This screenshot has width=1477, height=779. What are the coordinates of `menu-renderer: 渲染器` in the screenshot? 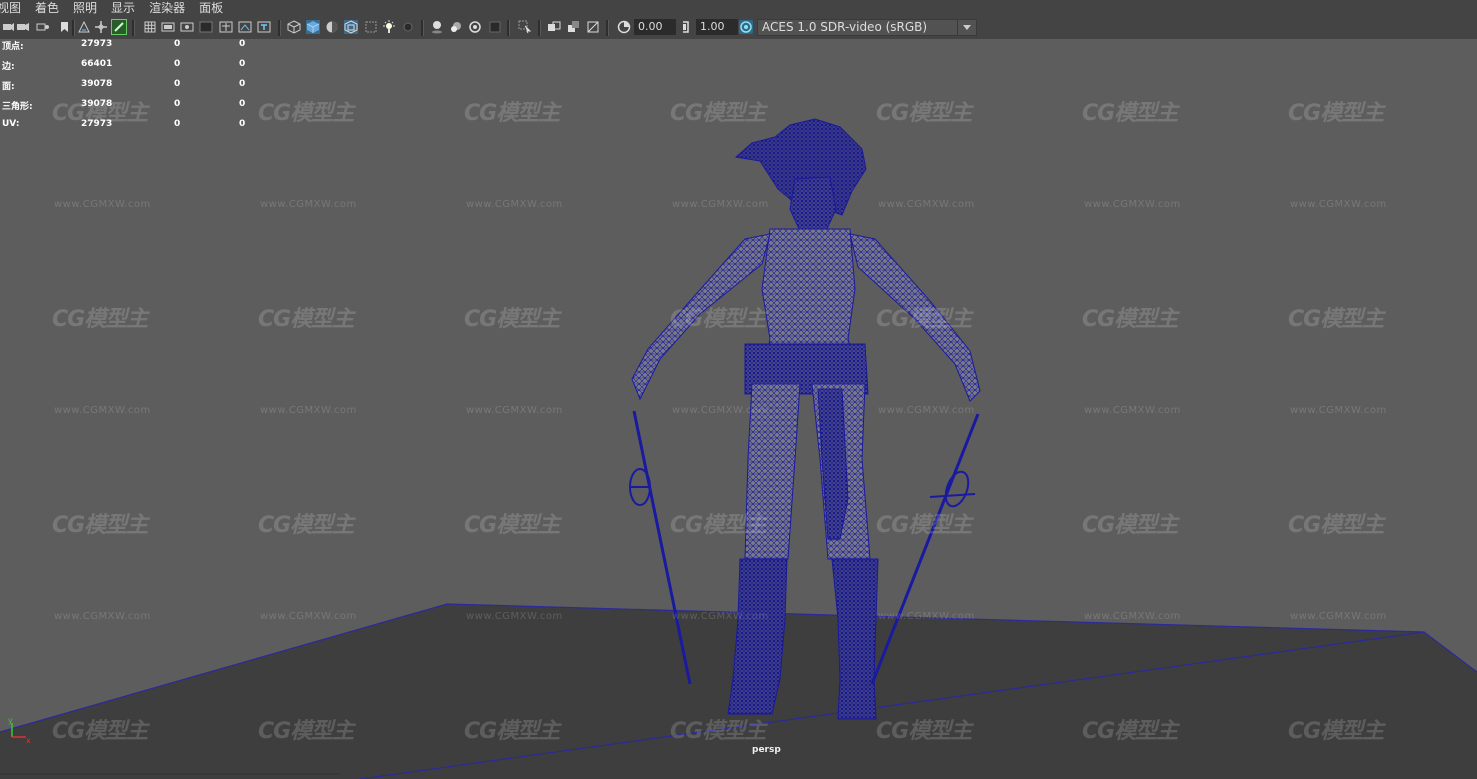 It's located at (167, 8).